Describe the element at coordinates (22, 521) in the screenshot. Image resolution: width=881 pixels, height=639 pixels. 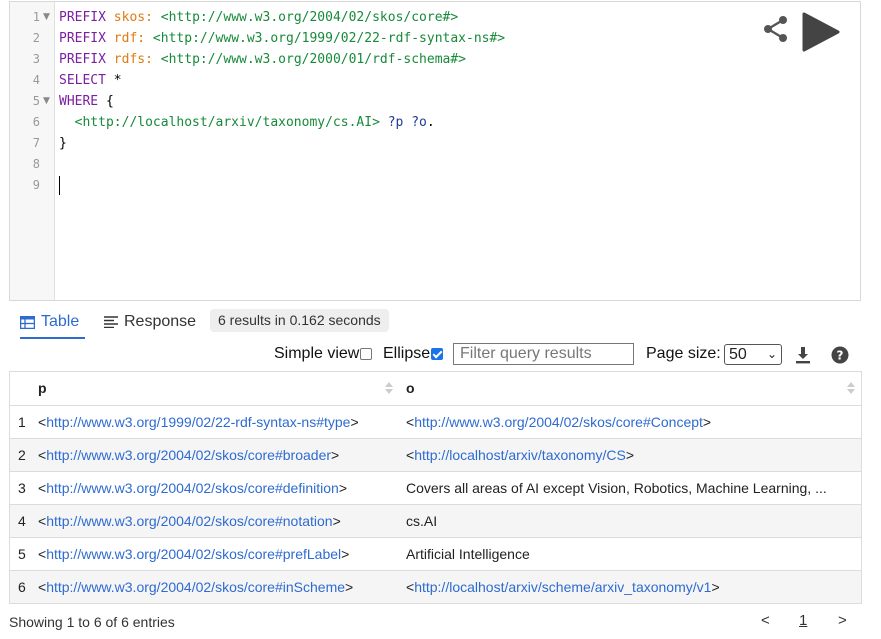
I see `row-index: 4` at that location.